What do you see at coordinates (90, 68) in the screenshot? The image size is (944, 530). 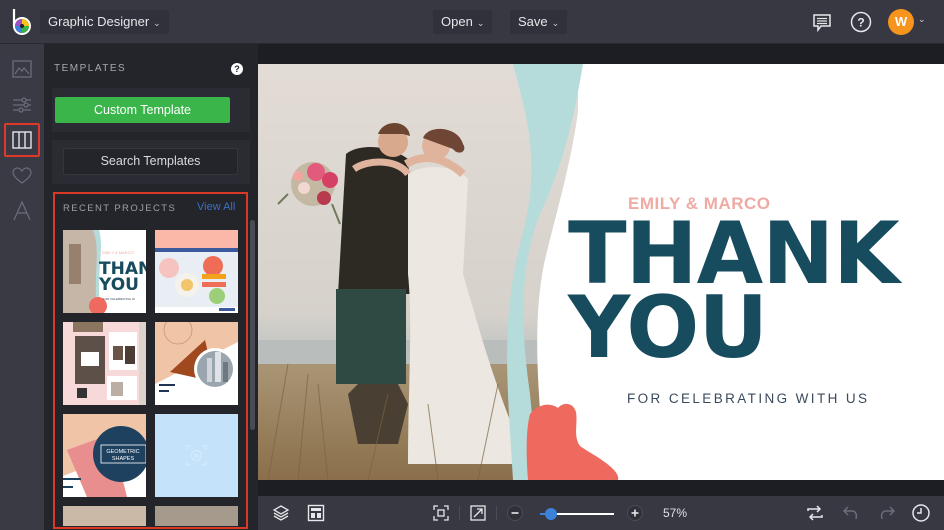 I see `panel-title: TEMPLATES` at bounding box center [90, 68].